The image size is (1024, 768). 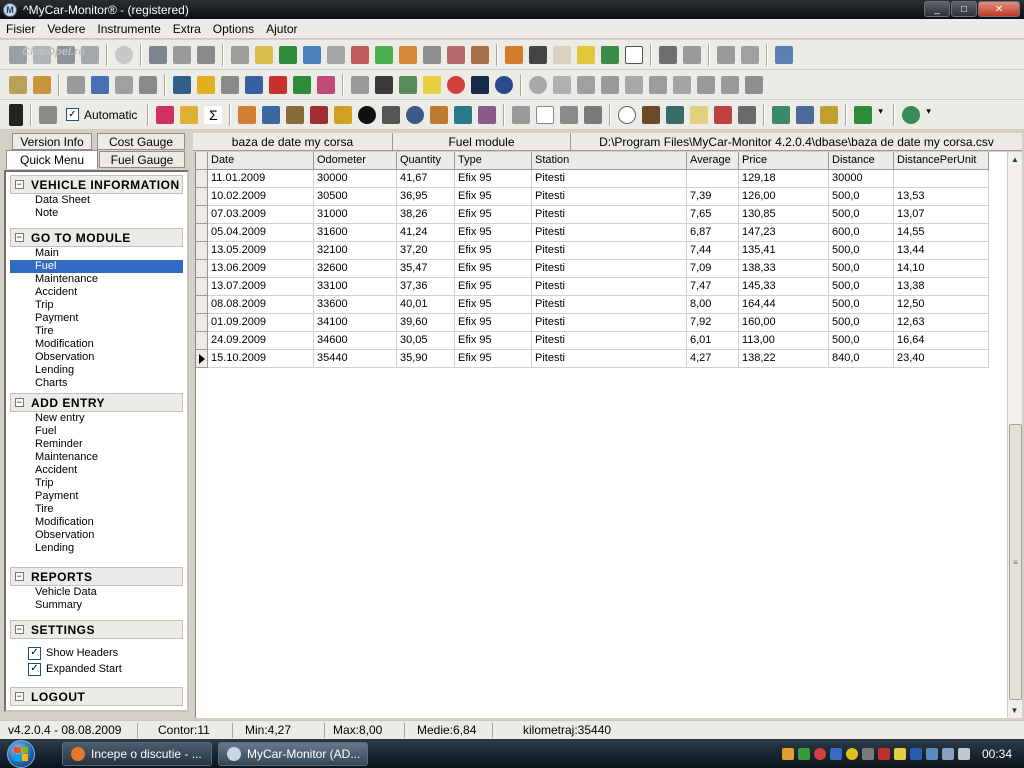 I want to click on add-fuel: Fuel, so click(x=96, y=431).